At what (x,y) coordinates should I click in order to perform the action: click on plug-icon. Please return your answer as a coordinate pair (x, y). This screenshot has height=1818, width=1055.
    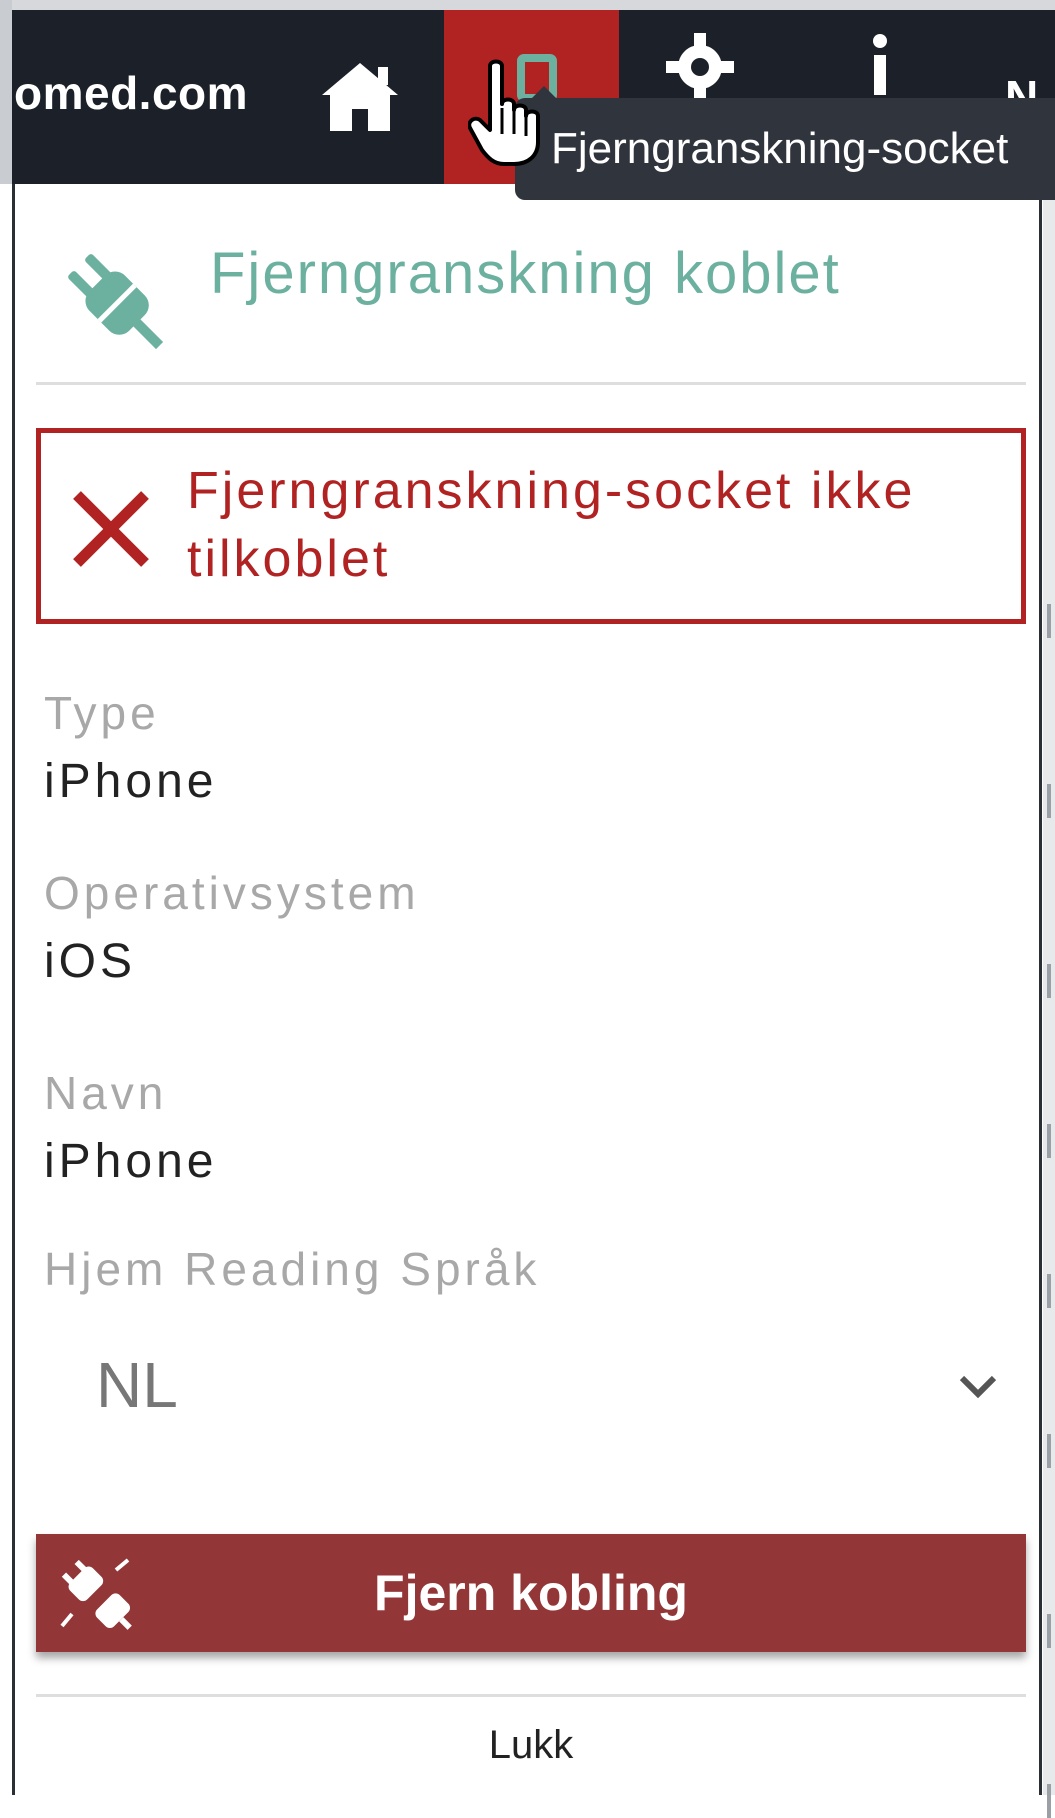
    Looking at the image, I should click on (116, 302).